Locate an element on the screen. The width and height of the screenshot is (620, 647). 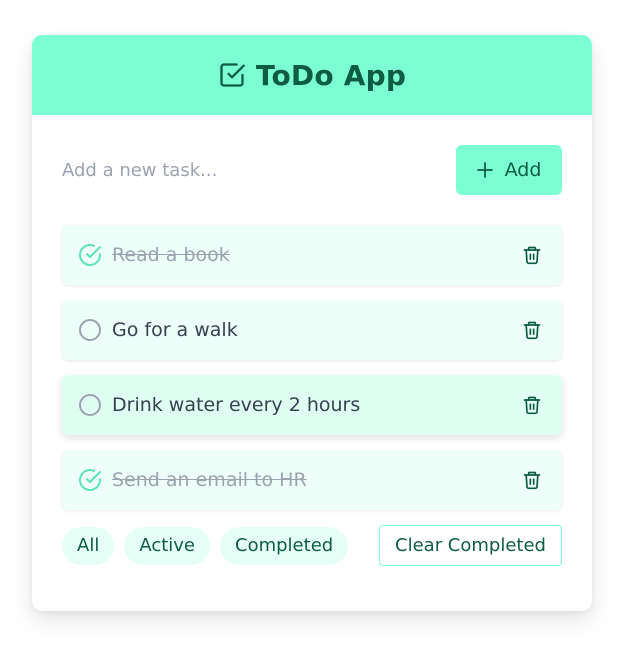
add-task-button: Add is located at coordinates (509, 170).